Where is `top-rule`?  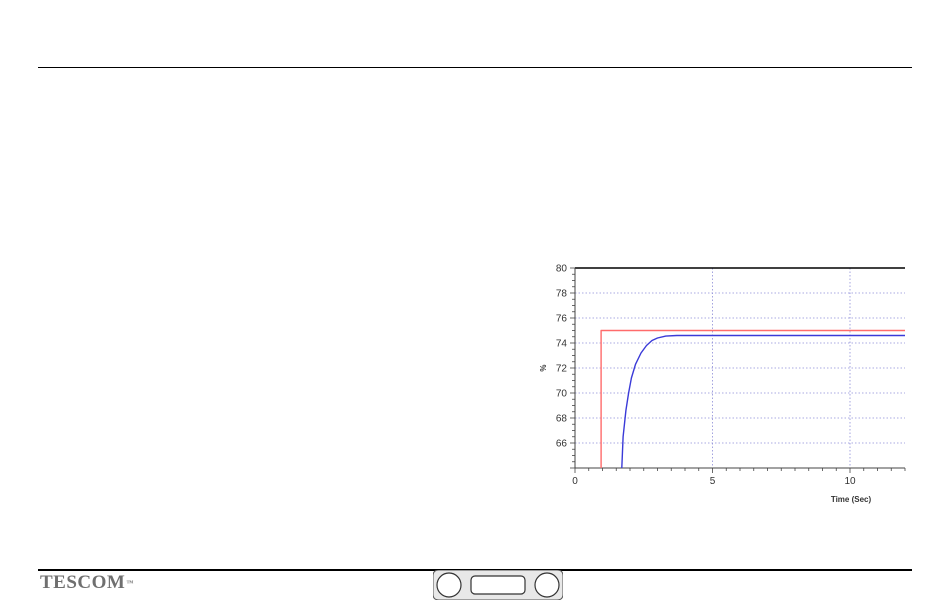
top-rule is located at coordinates (475, 67).